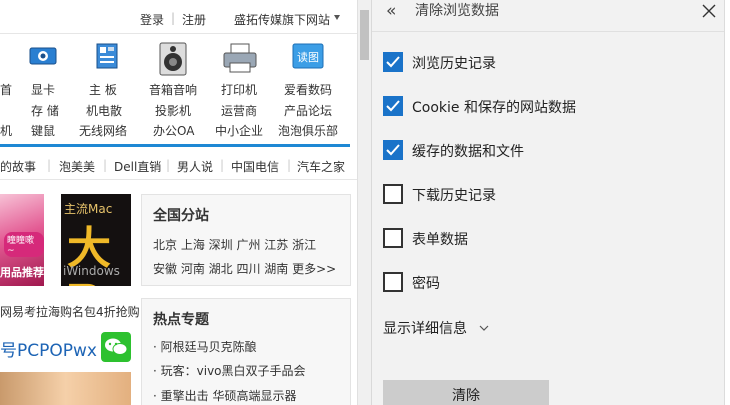 This screenshot has width=730, height=405. I want to click on panel-title: 清除浏览数据, so click(457, 11).